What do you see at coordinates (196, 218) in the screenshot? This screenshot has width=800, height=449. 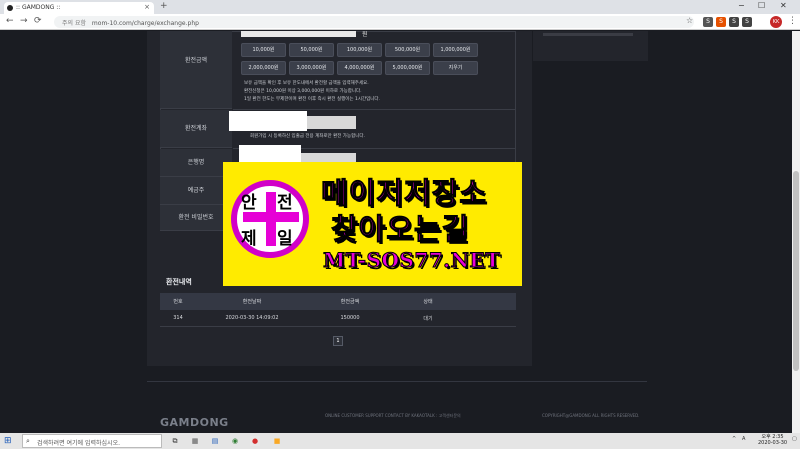 I see `exchange-password-label: 환전 비밀번호` at bounding box center [196, 218].